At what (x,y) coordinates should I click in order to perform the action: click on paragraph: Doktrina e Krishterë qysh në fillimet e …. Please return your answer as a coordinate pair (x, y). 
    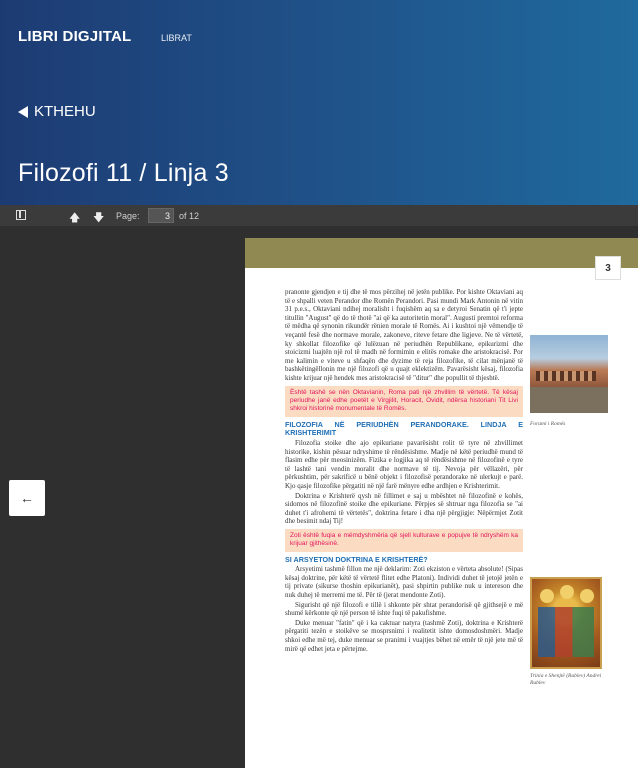
    Looking at the image, I should click on (404, 508).